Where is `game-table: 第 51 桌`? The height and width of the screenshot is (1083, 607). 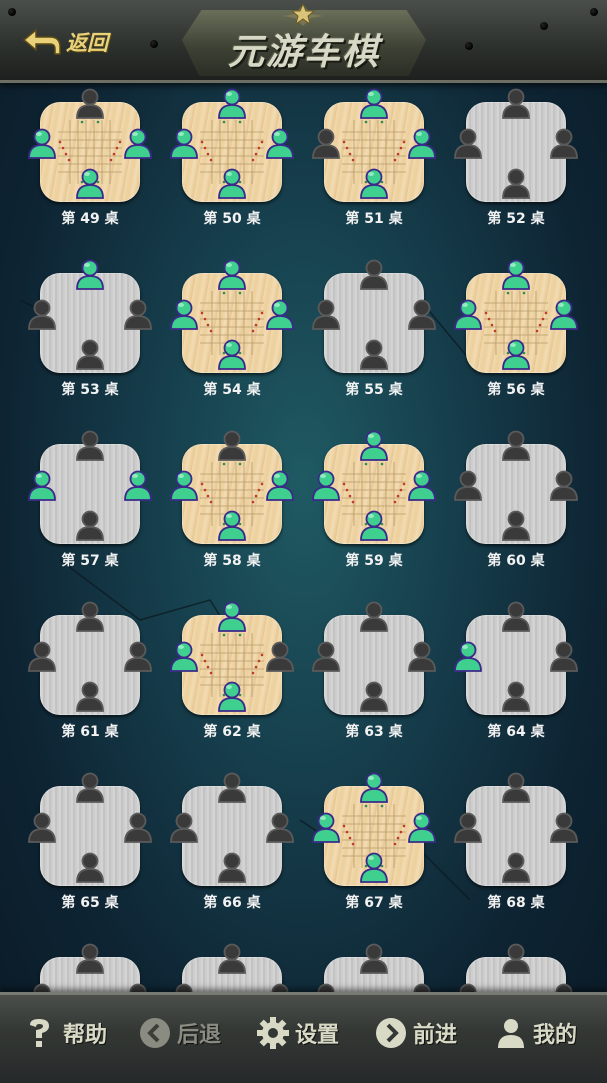
game-table: 第 51 桌 is located at coordinates (374, 163).